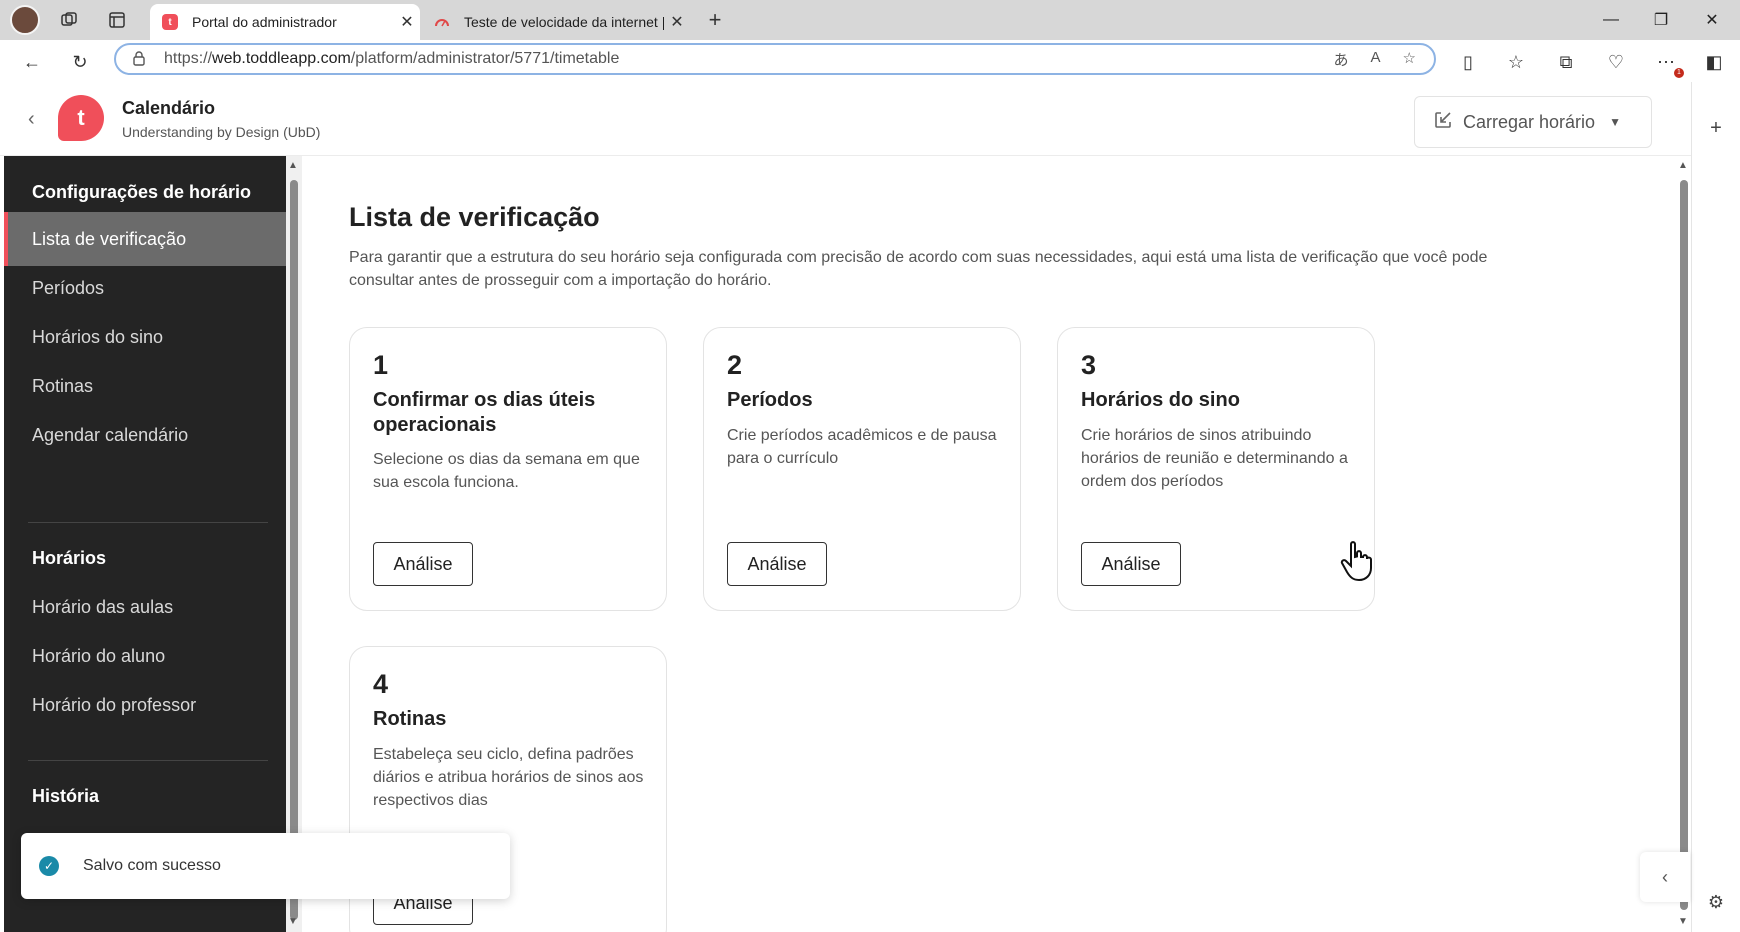  What do you see at coordinates (145, 607) in the screenshot?
I see `sidebar-item-class-timetable: Horário das aulas` at bounding box center [145, 607].